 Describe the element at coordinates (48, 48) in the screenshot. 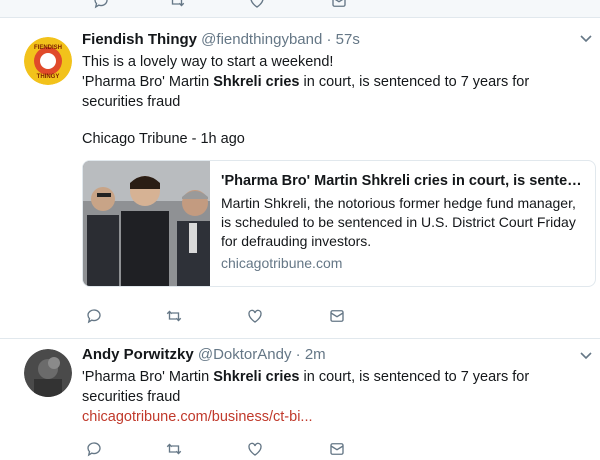

I see `avatar-logo-text-top: FIENDISH` at that location.